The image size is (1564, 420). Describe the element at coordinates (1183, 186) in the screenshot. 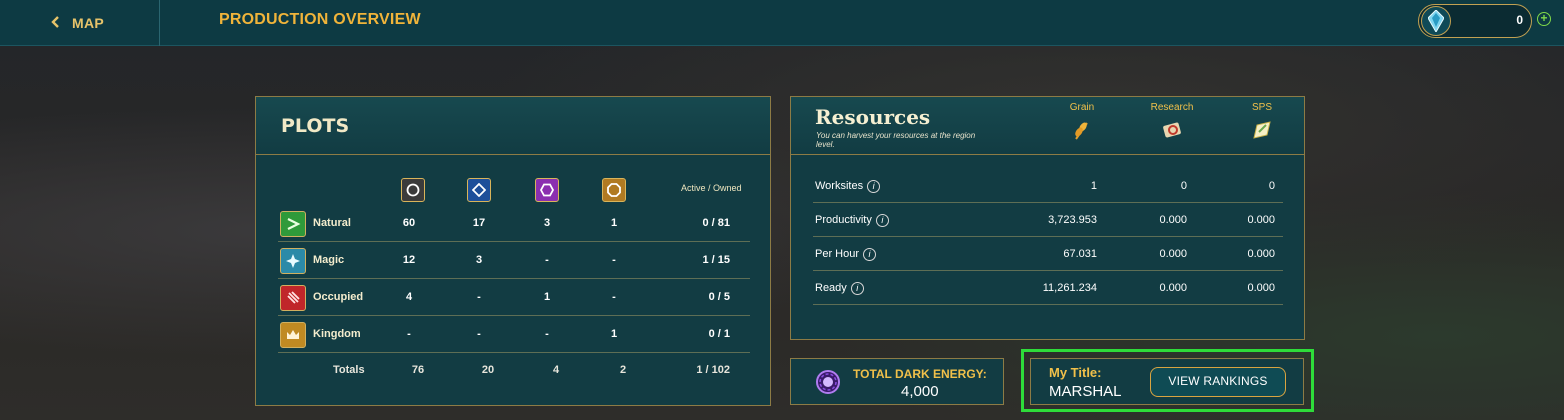

I see `research-value: 0` at that location.